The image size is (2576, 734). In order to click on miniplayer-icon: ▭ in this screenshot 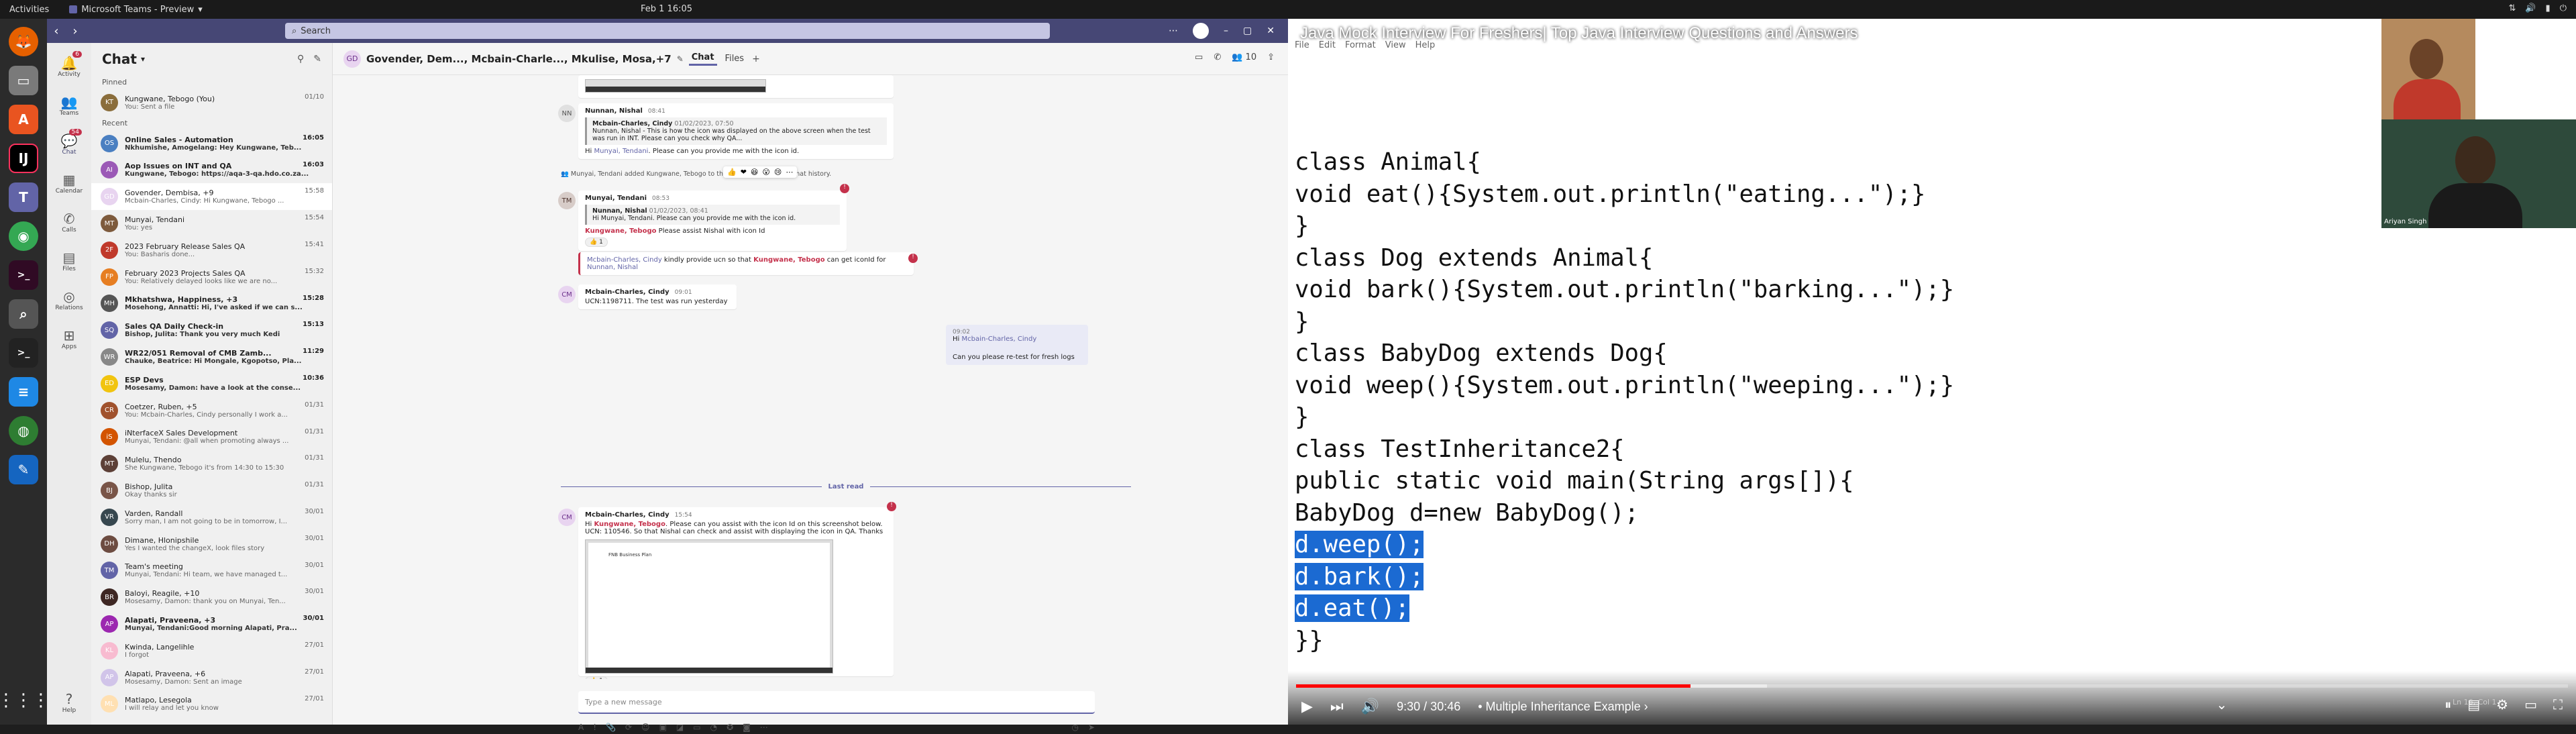, I will do `click(2530, 704)`.